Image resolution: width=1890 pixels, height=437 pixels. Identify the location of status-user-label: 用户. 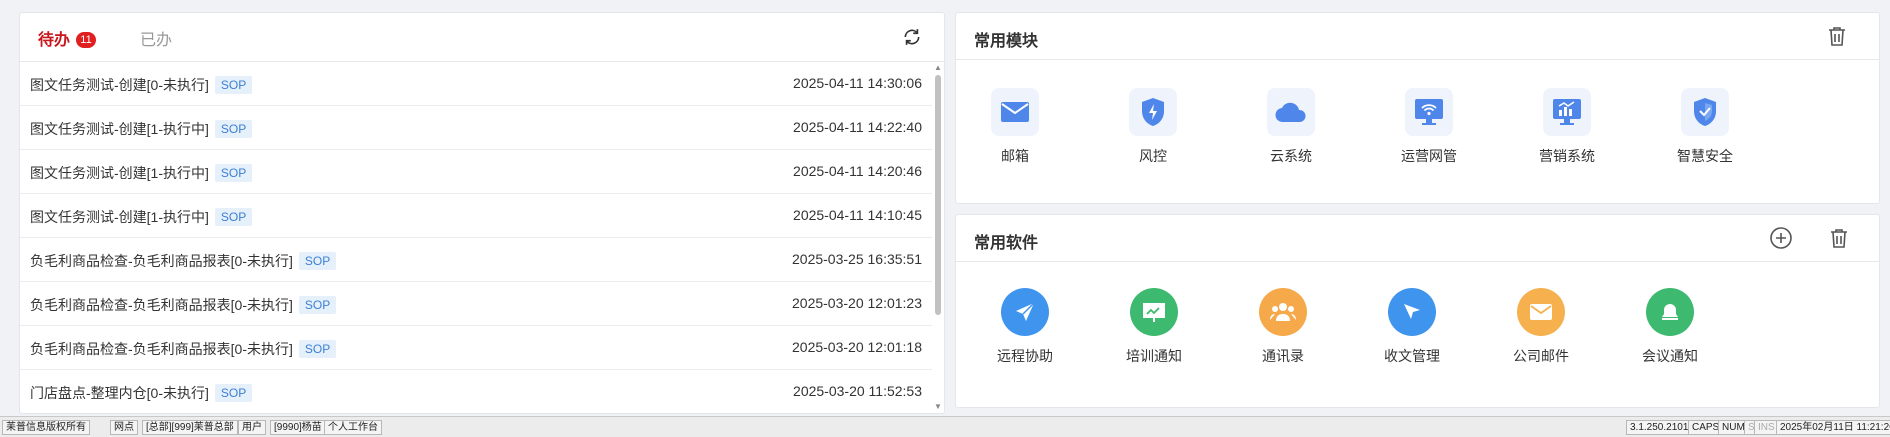
(252, 427).